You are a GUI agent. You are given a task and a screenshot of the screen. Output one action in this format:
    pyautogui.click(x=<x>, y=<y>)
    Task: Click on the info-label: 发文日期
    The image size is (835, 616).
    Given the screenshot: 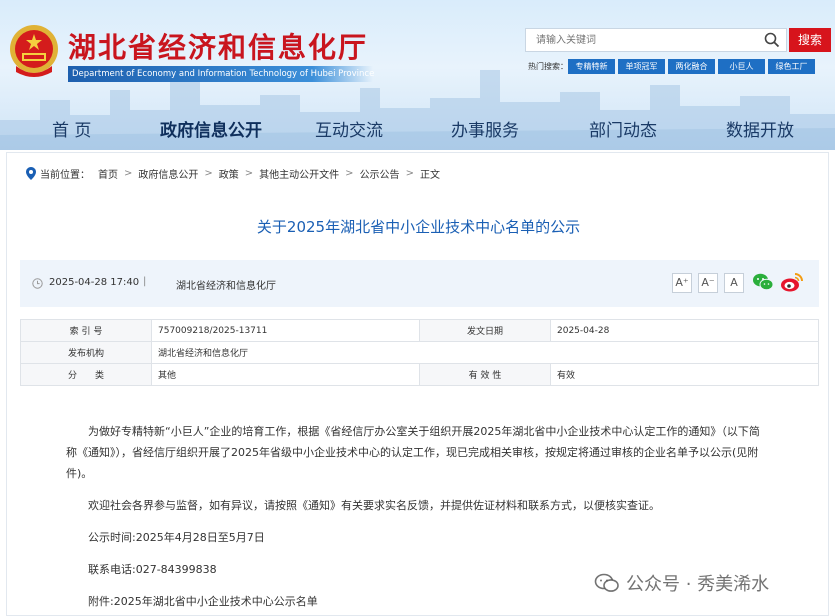 What is the action you would take?
    pyautogui.click(x=485, y=330)
    